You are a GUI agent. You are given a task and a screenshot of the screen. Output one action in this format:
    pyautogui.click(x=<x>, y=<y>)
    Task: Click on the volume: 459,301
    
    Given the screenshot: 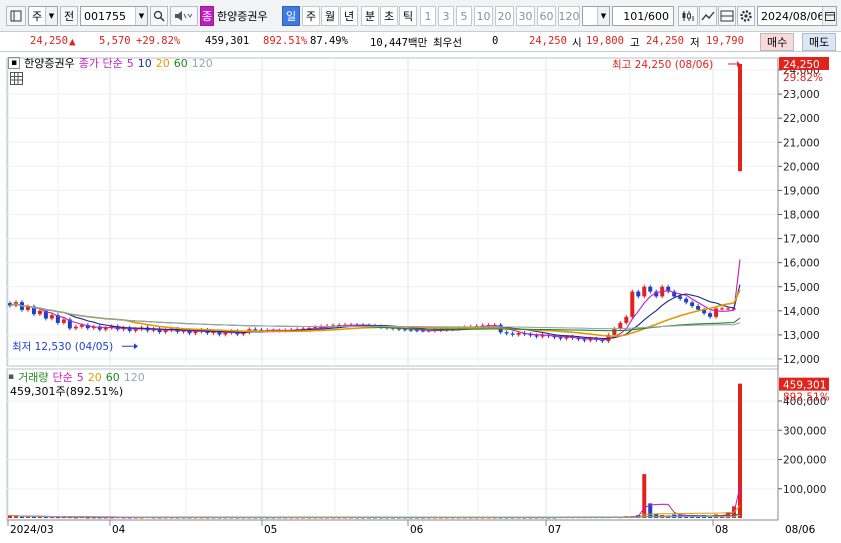 What is the action you would take?
    pyautogui.click(x=227, y=41)
    